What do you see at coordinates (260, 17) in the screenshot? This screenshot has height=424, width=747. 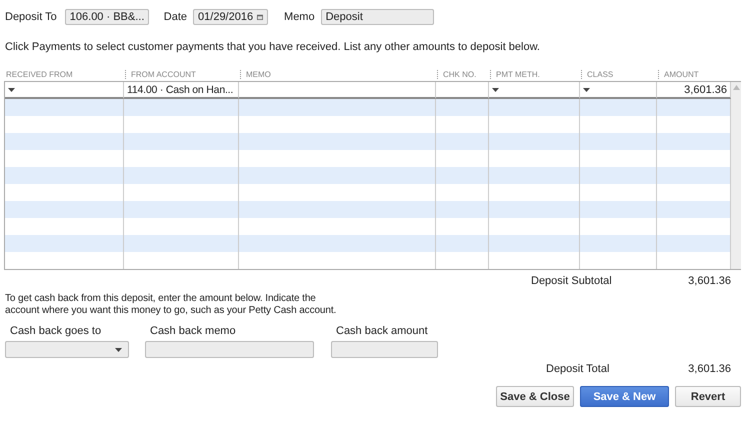 I see `calendar-icon` at bounding box center [260, 17].